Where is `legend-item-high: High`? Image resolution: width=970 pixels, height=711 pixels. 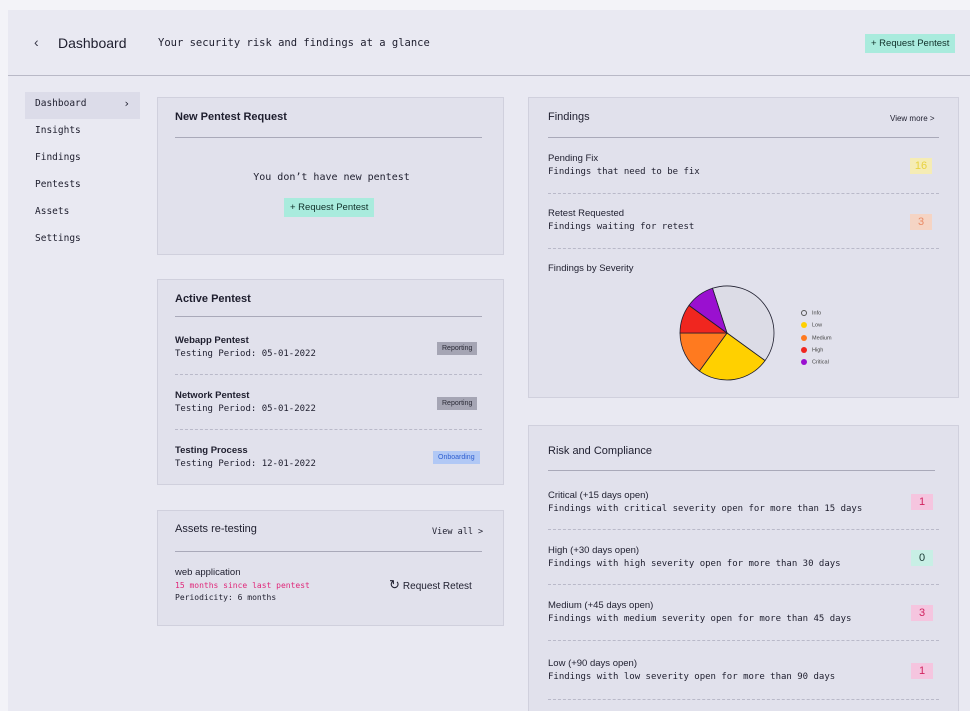 legend-item-high: High is located at coordinates (812, 350).